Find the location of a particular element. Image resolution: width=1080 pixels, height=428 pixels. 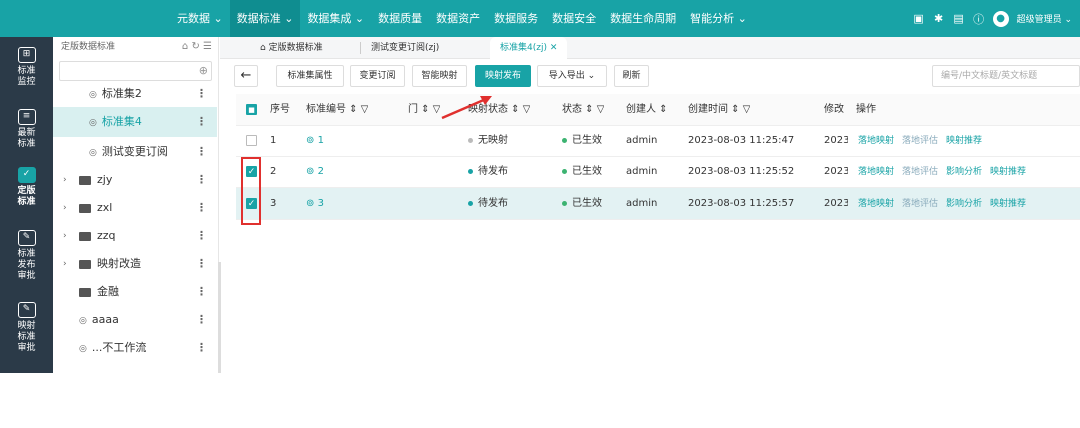

tree-node-label: 测试变更订阅 is located at coordinates (134, 151).